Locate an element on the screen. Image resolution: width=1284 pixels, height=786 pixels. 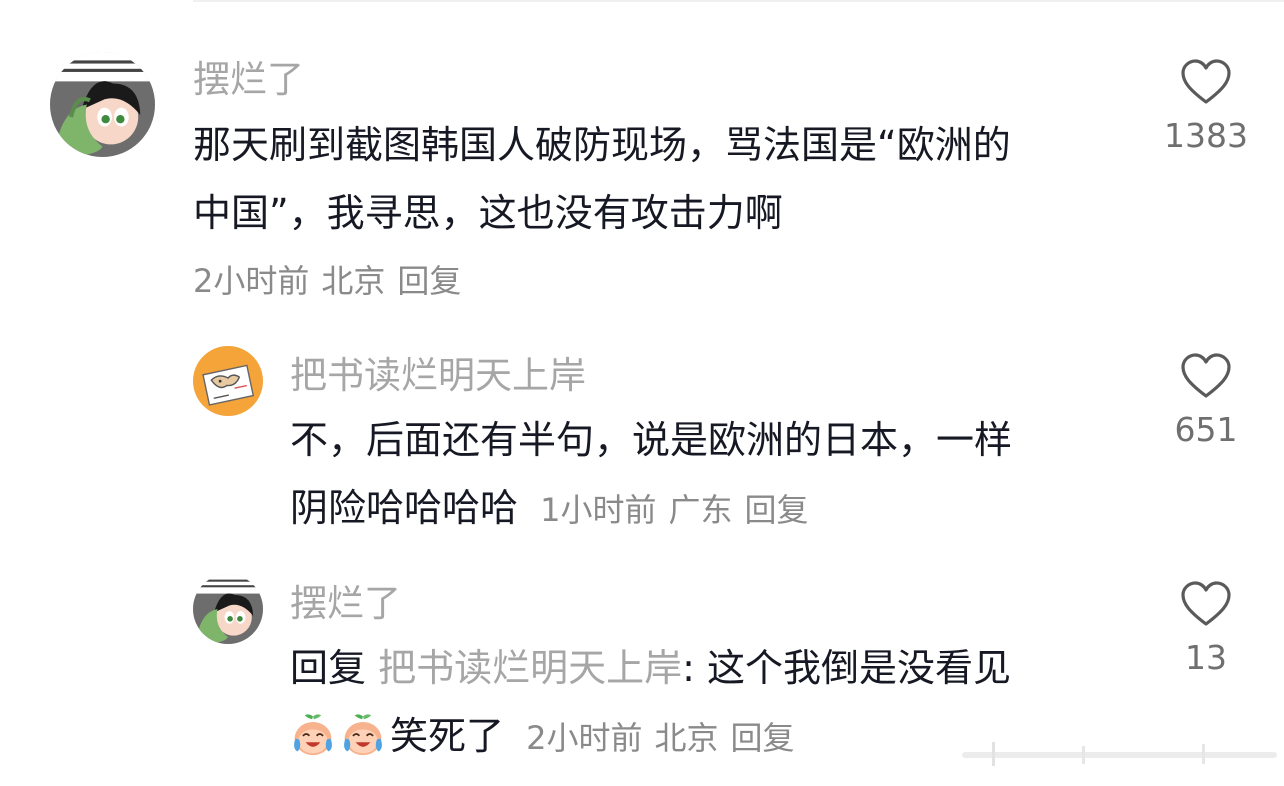
like-button: 1383 is located at coordinates (1206, 107).